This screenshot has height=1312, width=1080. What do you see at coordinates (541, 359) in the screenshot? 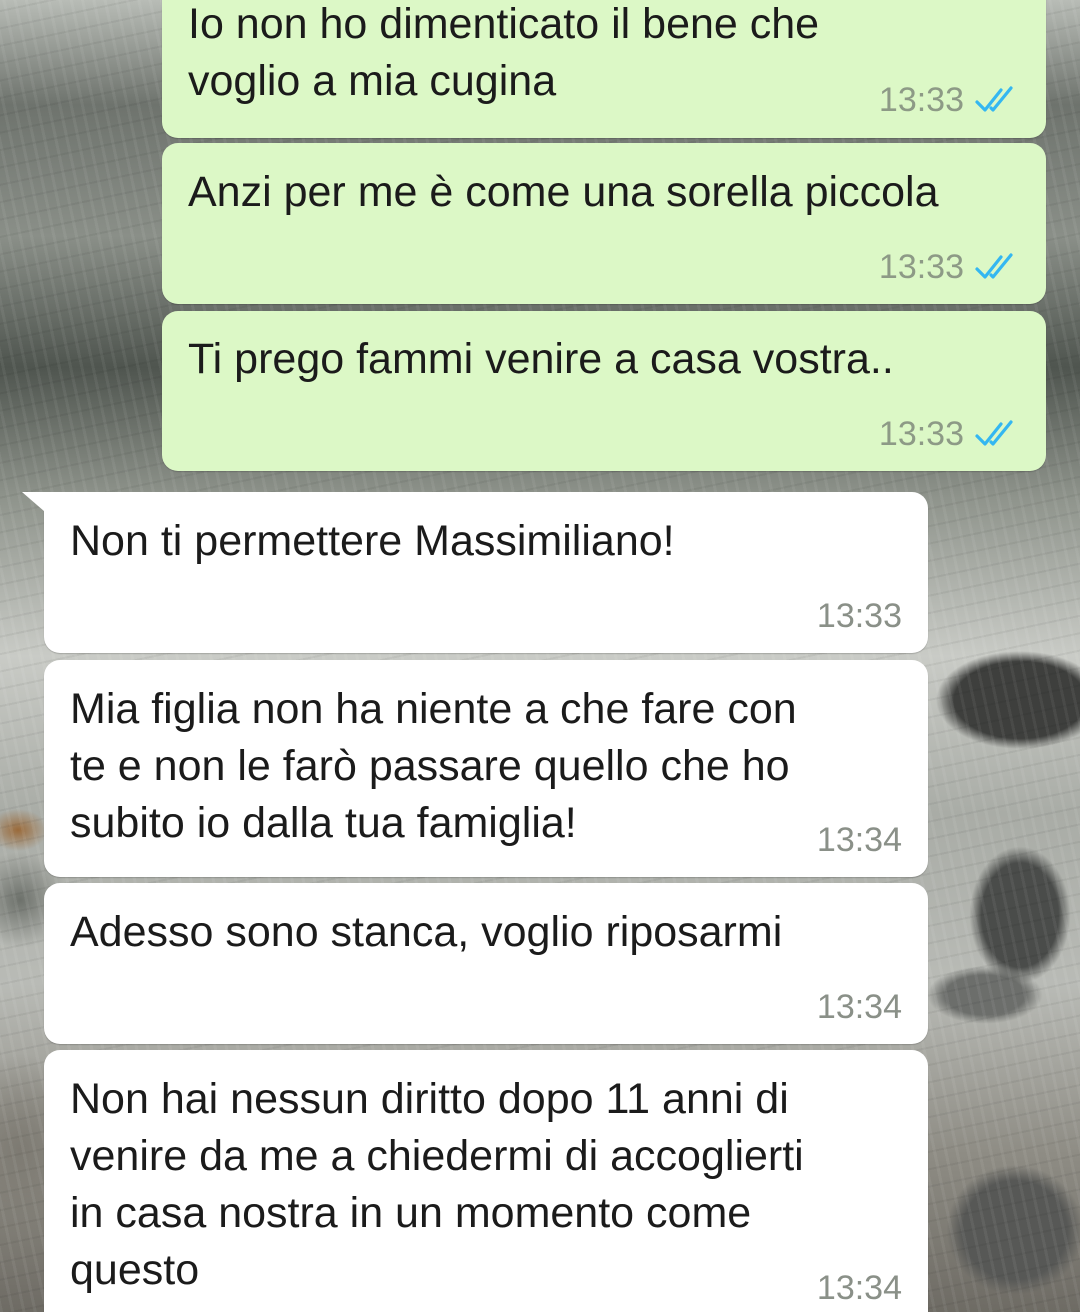
I see `message-text: Ti prego fammi venire a casa vostra..` at bounding box center [541, 359].